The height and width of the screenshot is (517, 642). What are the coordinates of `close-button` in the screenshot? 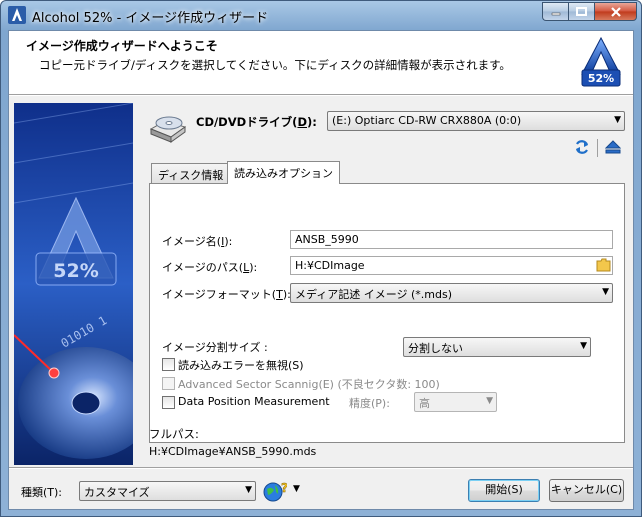 It's located at (615, 11).